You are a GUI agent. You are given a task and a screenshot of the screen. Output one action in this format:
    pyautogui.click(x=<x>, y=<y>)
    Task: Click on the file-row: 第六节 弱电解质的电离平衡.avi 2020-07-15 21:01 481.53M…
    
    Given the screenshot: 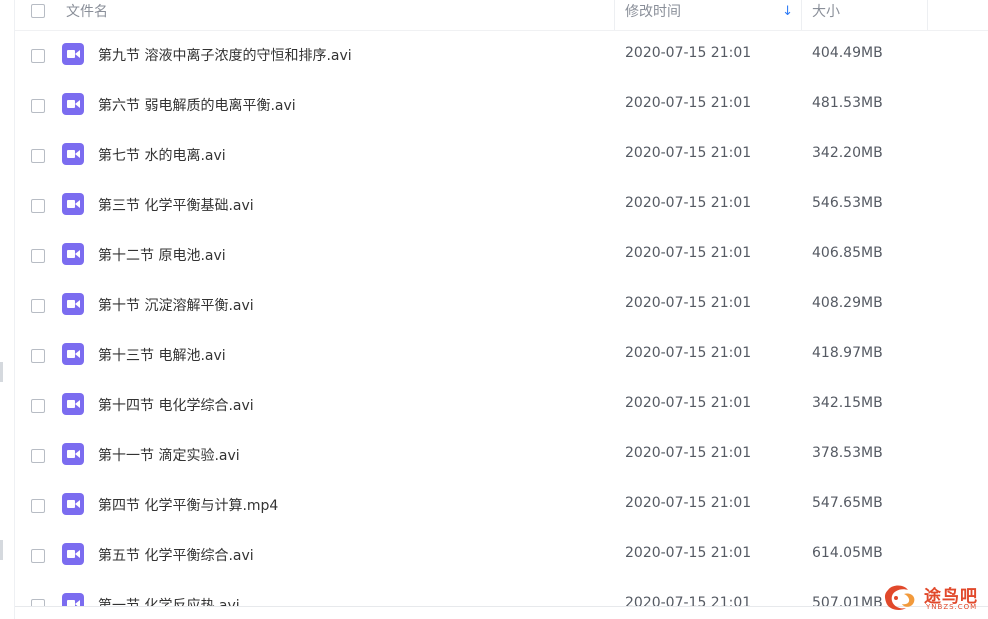 What is the action you would take?
    pyautogui.click(x=501, y=106)
    